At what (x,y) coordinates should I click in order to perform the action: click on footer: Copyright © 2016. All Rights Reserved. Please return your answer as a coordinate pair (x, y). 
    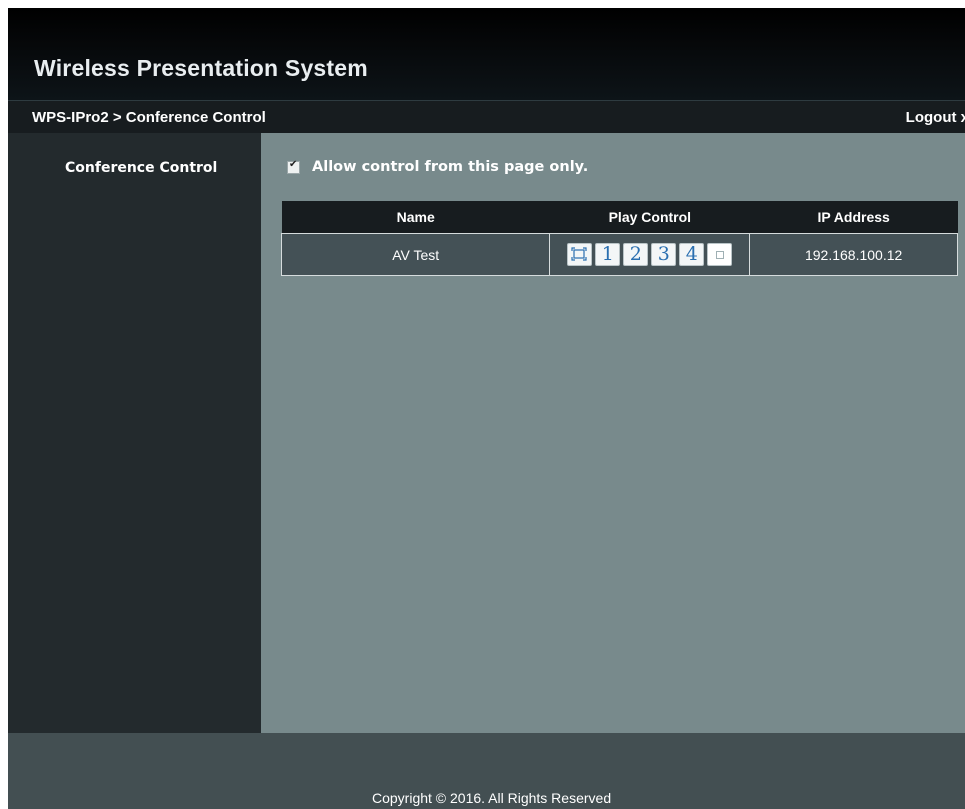
    Looking at the image, I should click on (486, 771).